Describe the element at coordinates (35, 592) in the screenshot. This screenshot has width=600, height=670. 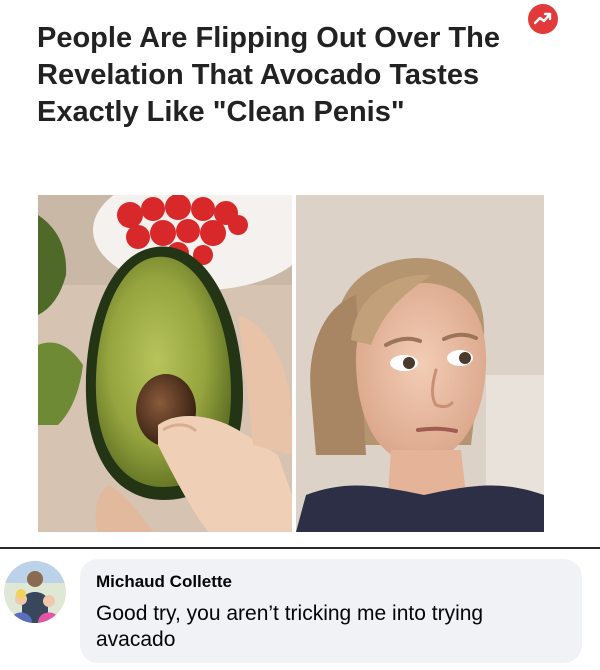
I see `profile-avatar` at that location.